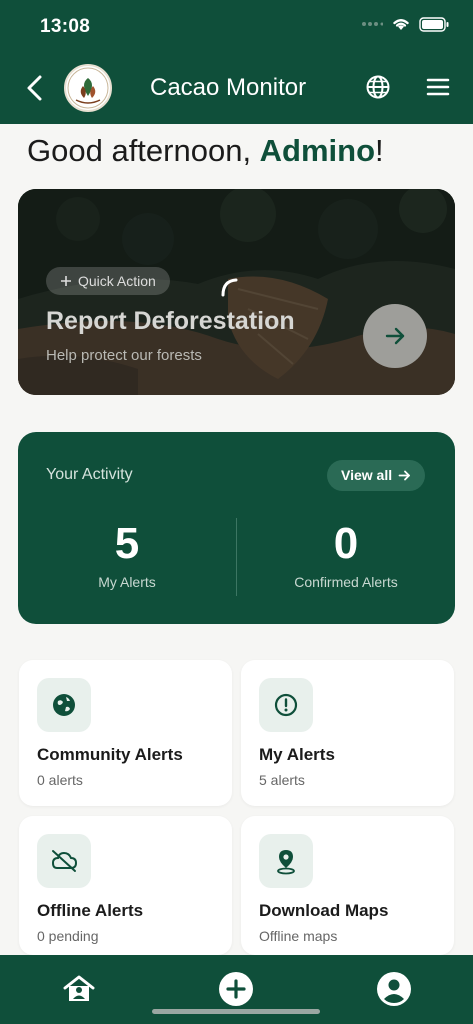  Describe the element at coordinates (110, 754) in the screenshot. I see `tile-title: Community Alerts` at that location.